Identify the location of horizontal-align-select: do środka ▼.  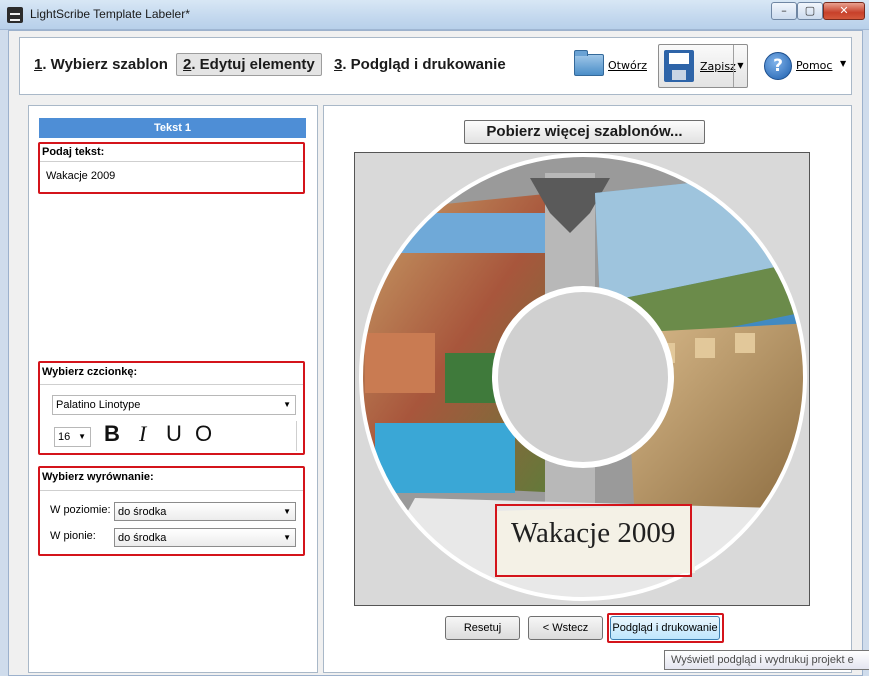
(205, 511).